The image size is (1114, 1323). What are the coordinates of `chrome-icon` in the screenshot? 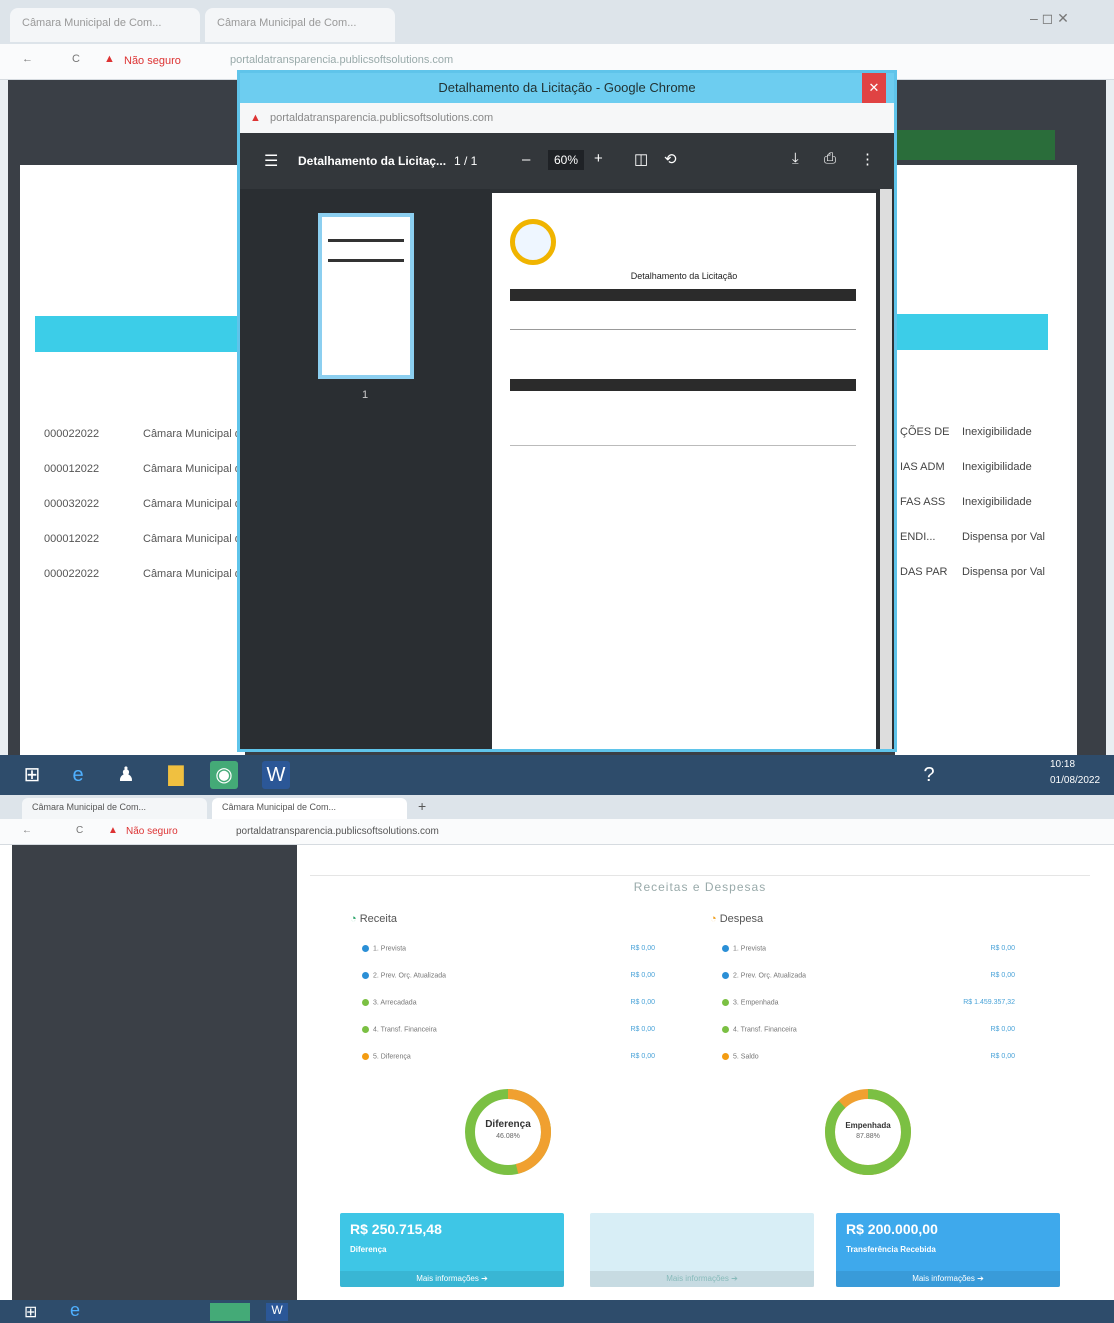 It's located at (230, 1312).